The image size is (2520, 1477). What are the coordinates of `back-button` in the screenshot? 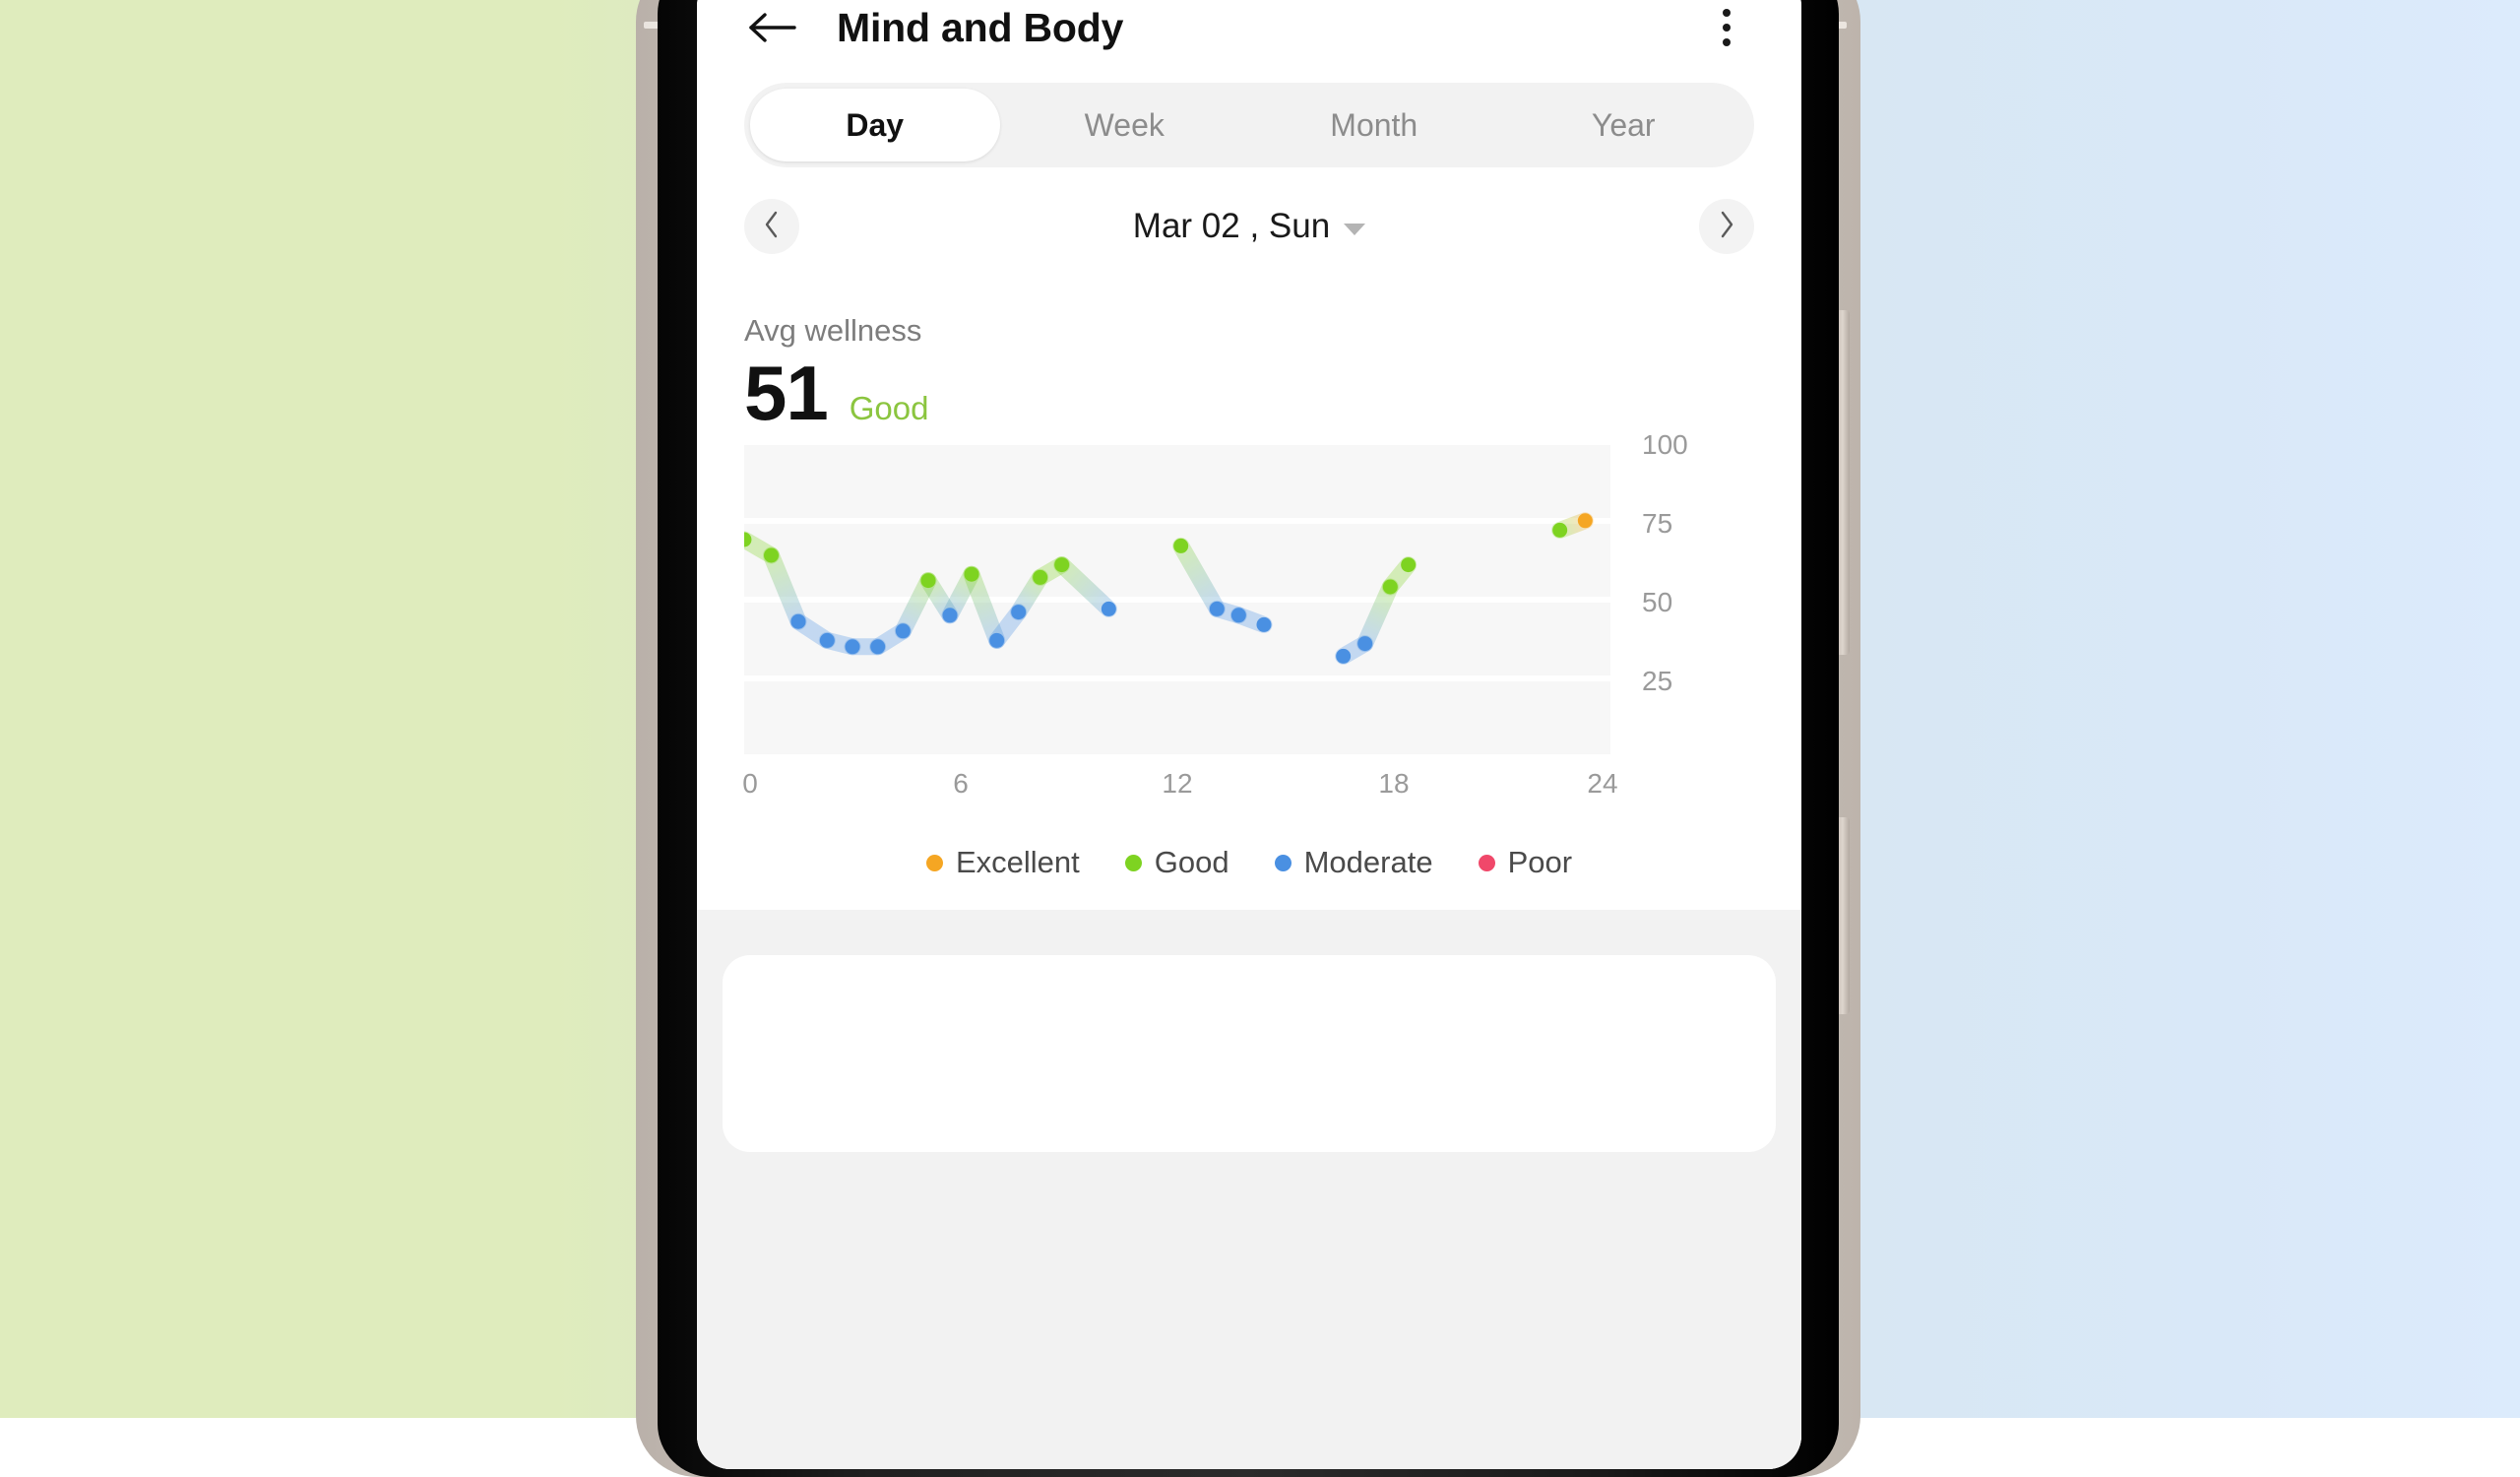 It's located at (772, 28).